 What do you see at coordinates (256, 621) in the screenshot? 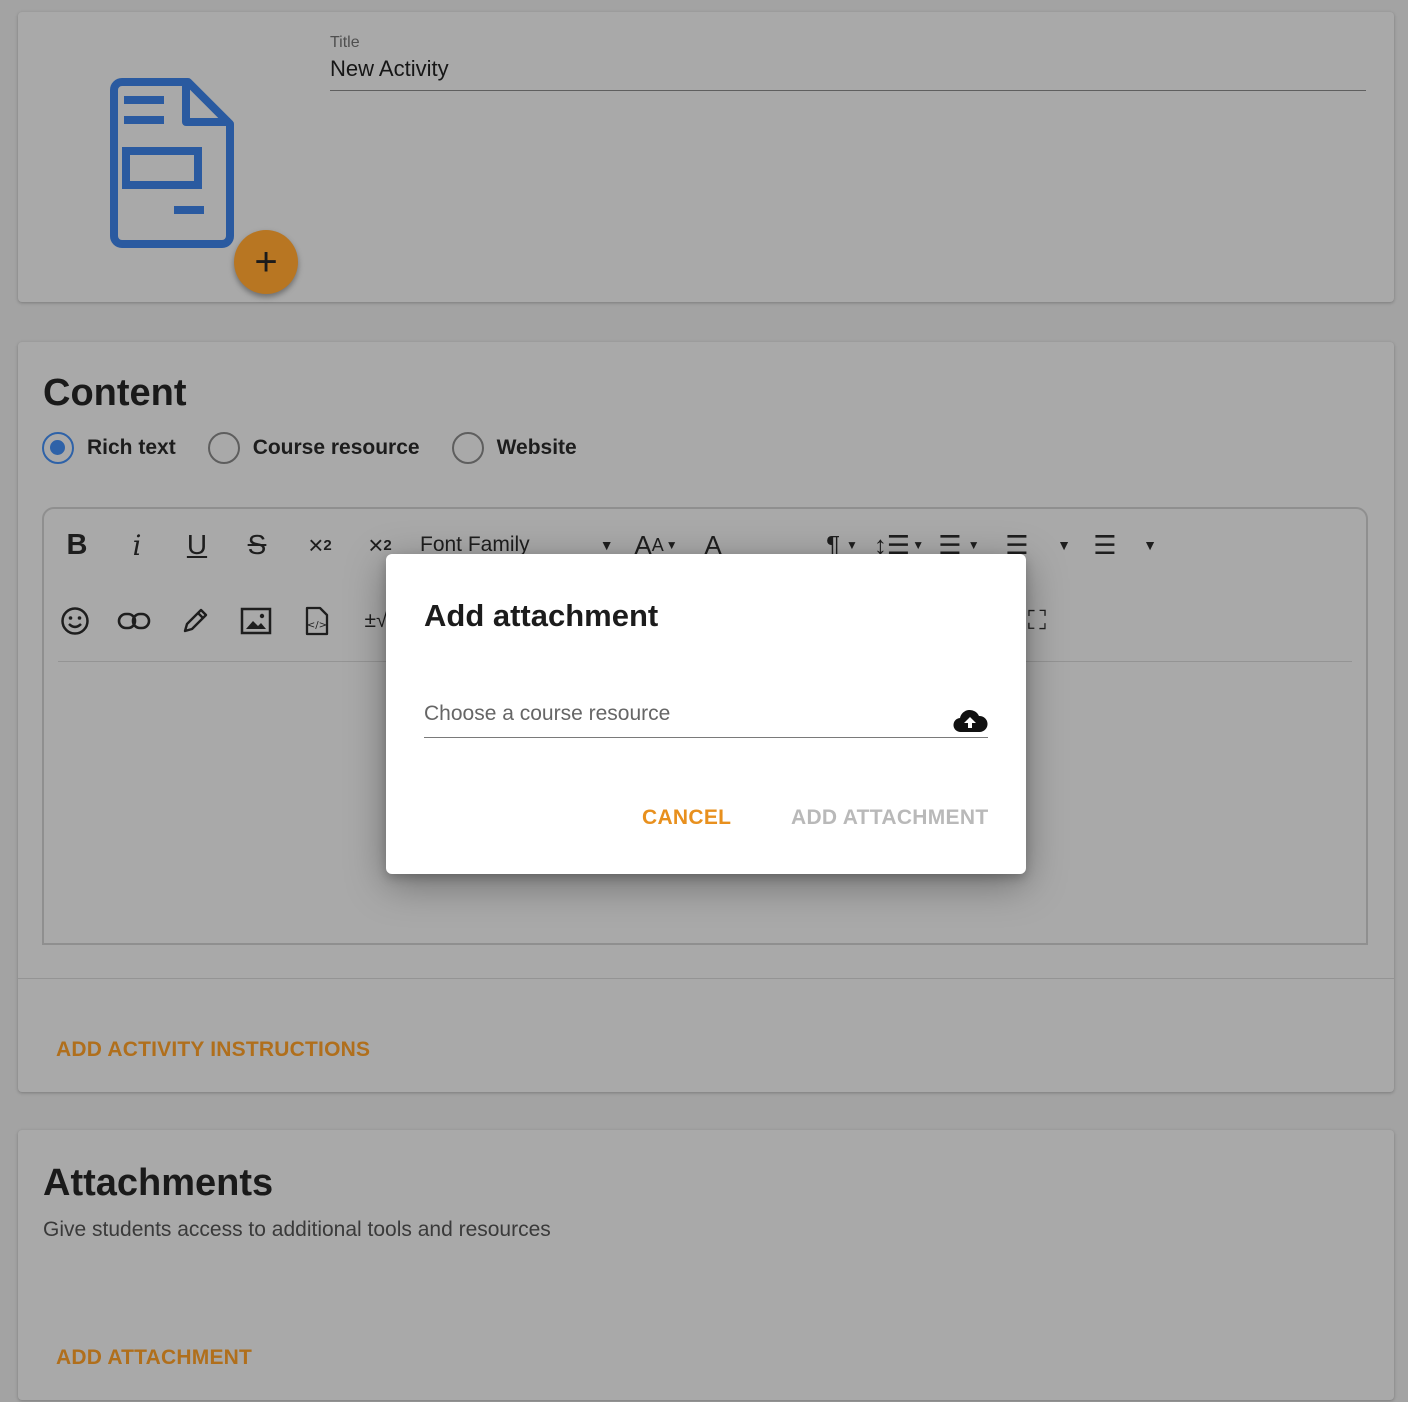
I see `image-icon` at bounding box center [256, 621].